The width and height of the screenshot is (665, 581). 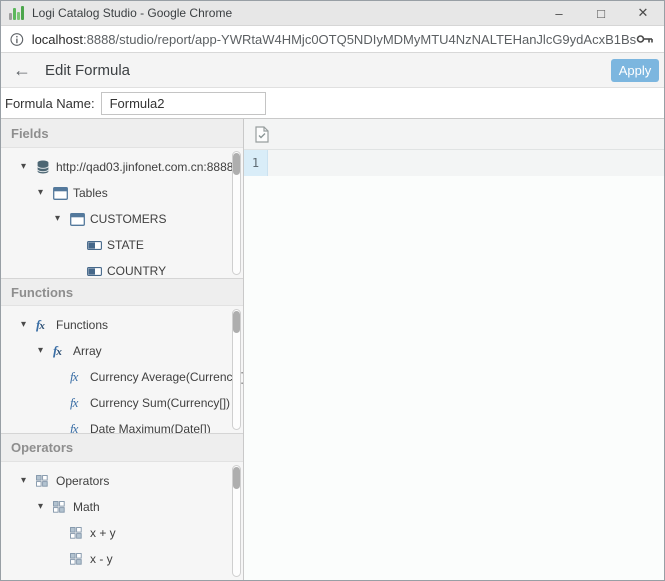 I want to click on functions-scrollbar, so click(x=236, y=369).